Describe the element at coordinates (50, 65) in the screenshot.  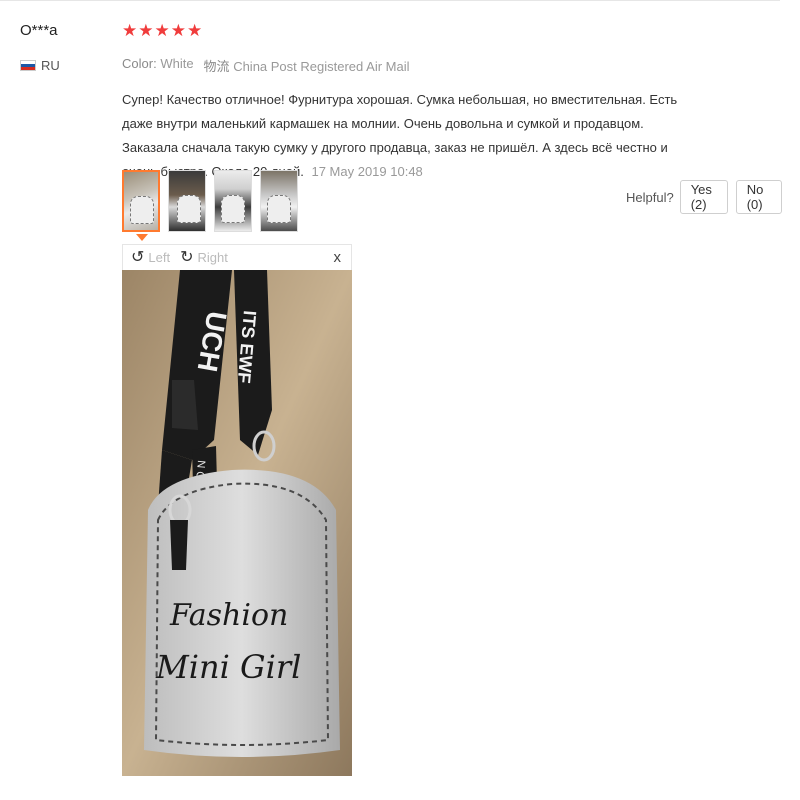
I see `country-code: RU` at that location.